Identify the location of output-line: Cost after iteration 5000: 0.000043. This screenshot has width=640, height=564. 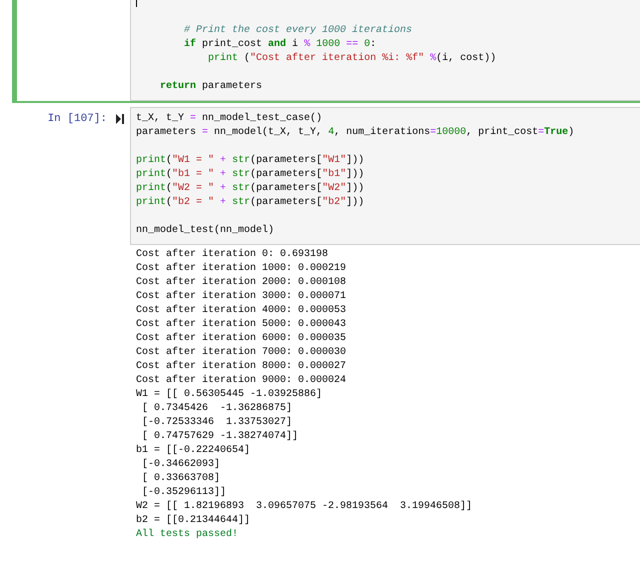
(242, 325).